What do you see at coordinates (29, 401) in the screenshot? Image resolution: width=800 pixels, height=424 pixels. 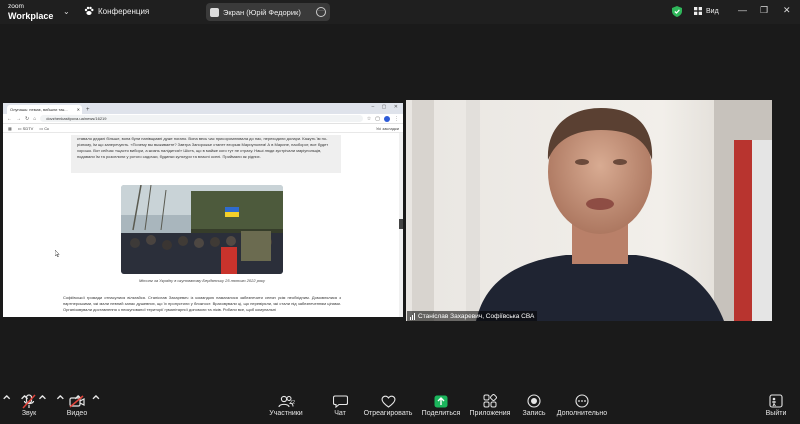 I see `microphone-muted-icon` at bounding box center [29, 401].